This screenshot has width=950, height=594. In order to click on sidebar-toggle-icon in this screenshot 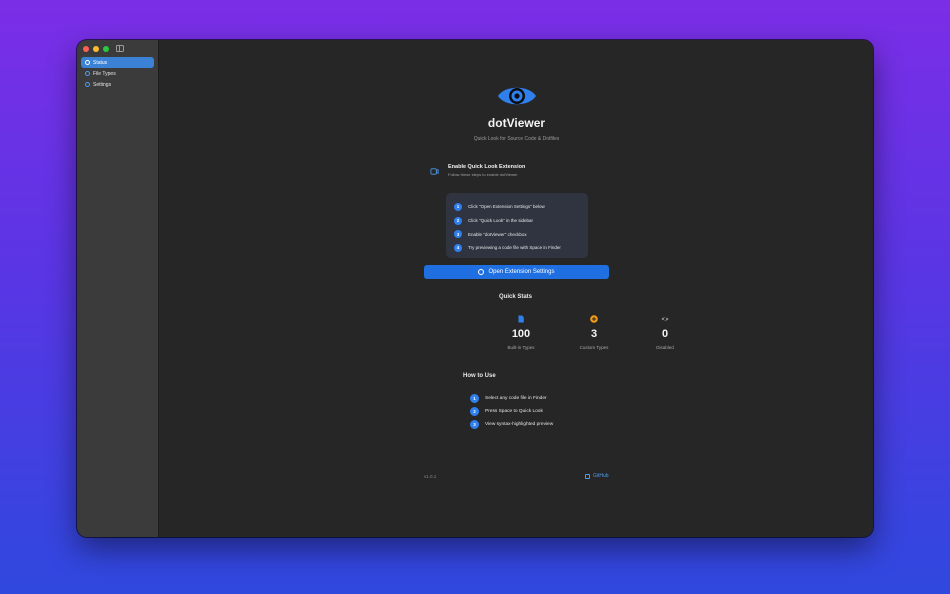, I will do `click(120, 48)`.